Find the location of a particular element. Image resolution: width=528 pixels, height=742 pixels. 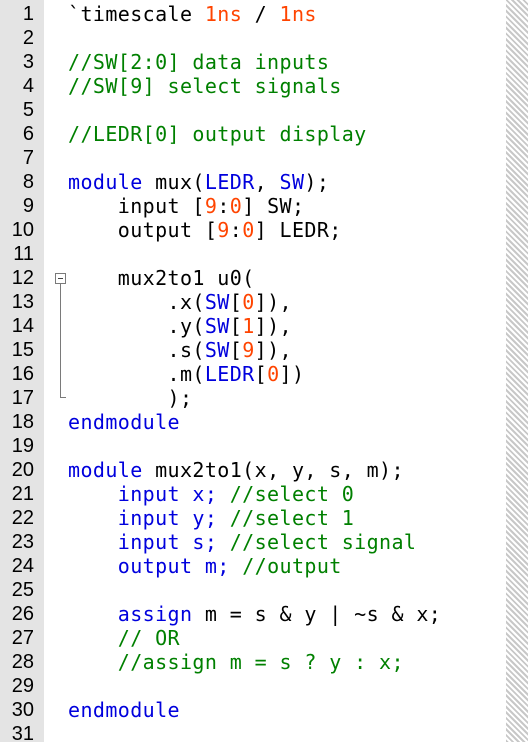

code-line: 21 input x; //select 0 is located at coordinates (253, 494).